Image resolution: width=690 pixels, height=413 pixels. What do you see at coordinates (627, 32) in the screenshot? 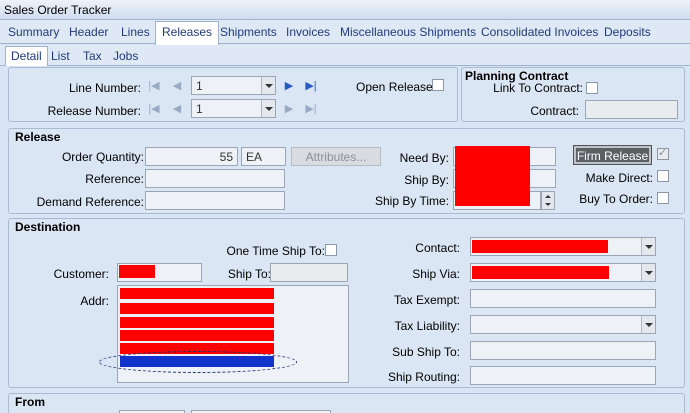
I see `tab-deposits: Deposits` at bounding box center [627, 32].